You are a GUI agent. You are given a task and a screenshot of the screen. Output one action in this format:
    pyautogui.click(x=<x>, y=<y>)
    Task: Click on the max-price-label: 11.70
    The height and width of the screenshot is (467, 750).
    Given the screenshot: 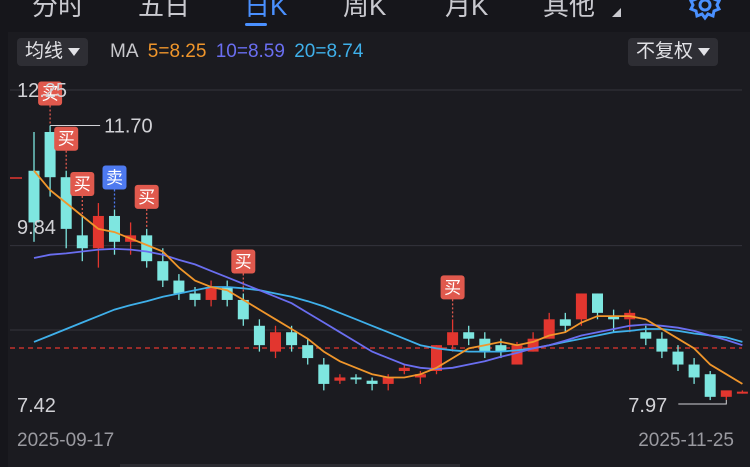 What is the action you would take?
    pyautogui.click(x=128, y=127)
    